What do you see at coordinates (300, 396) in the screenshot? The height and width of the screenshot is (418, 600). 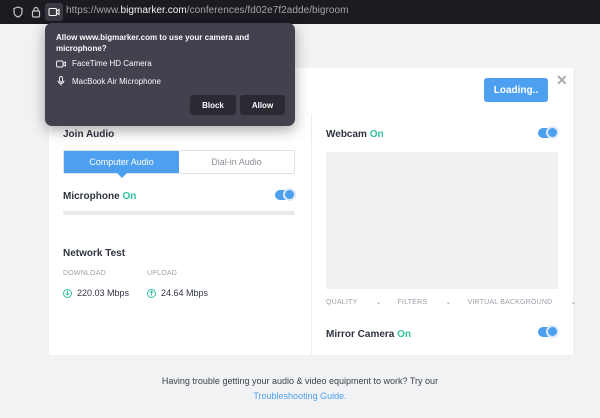 I see `troubleshooting-link: Troubleshooting Guide.` at bounding box center [300, 396].